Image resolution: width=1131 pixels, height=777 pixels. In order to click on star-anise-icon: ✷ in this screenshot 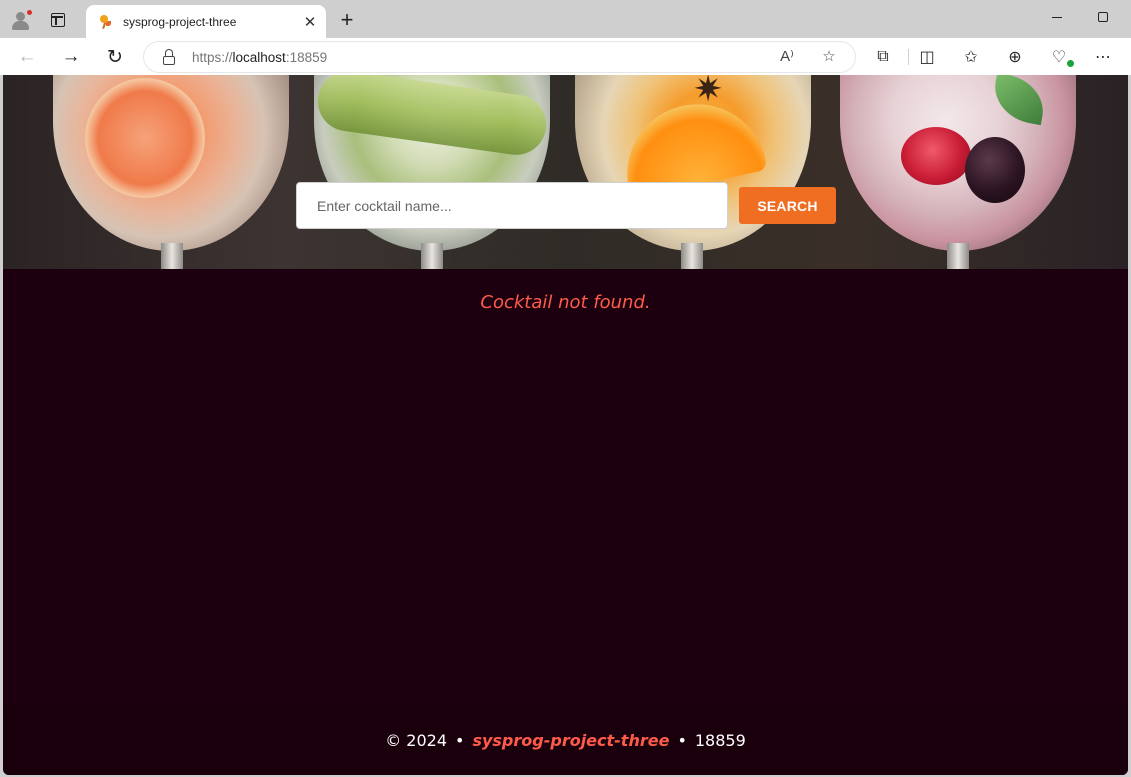, I will do `click(708, 92)`.